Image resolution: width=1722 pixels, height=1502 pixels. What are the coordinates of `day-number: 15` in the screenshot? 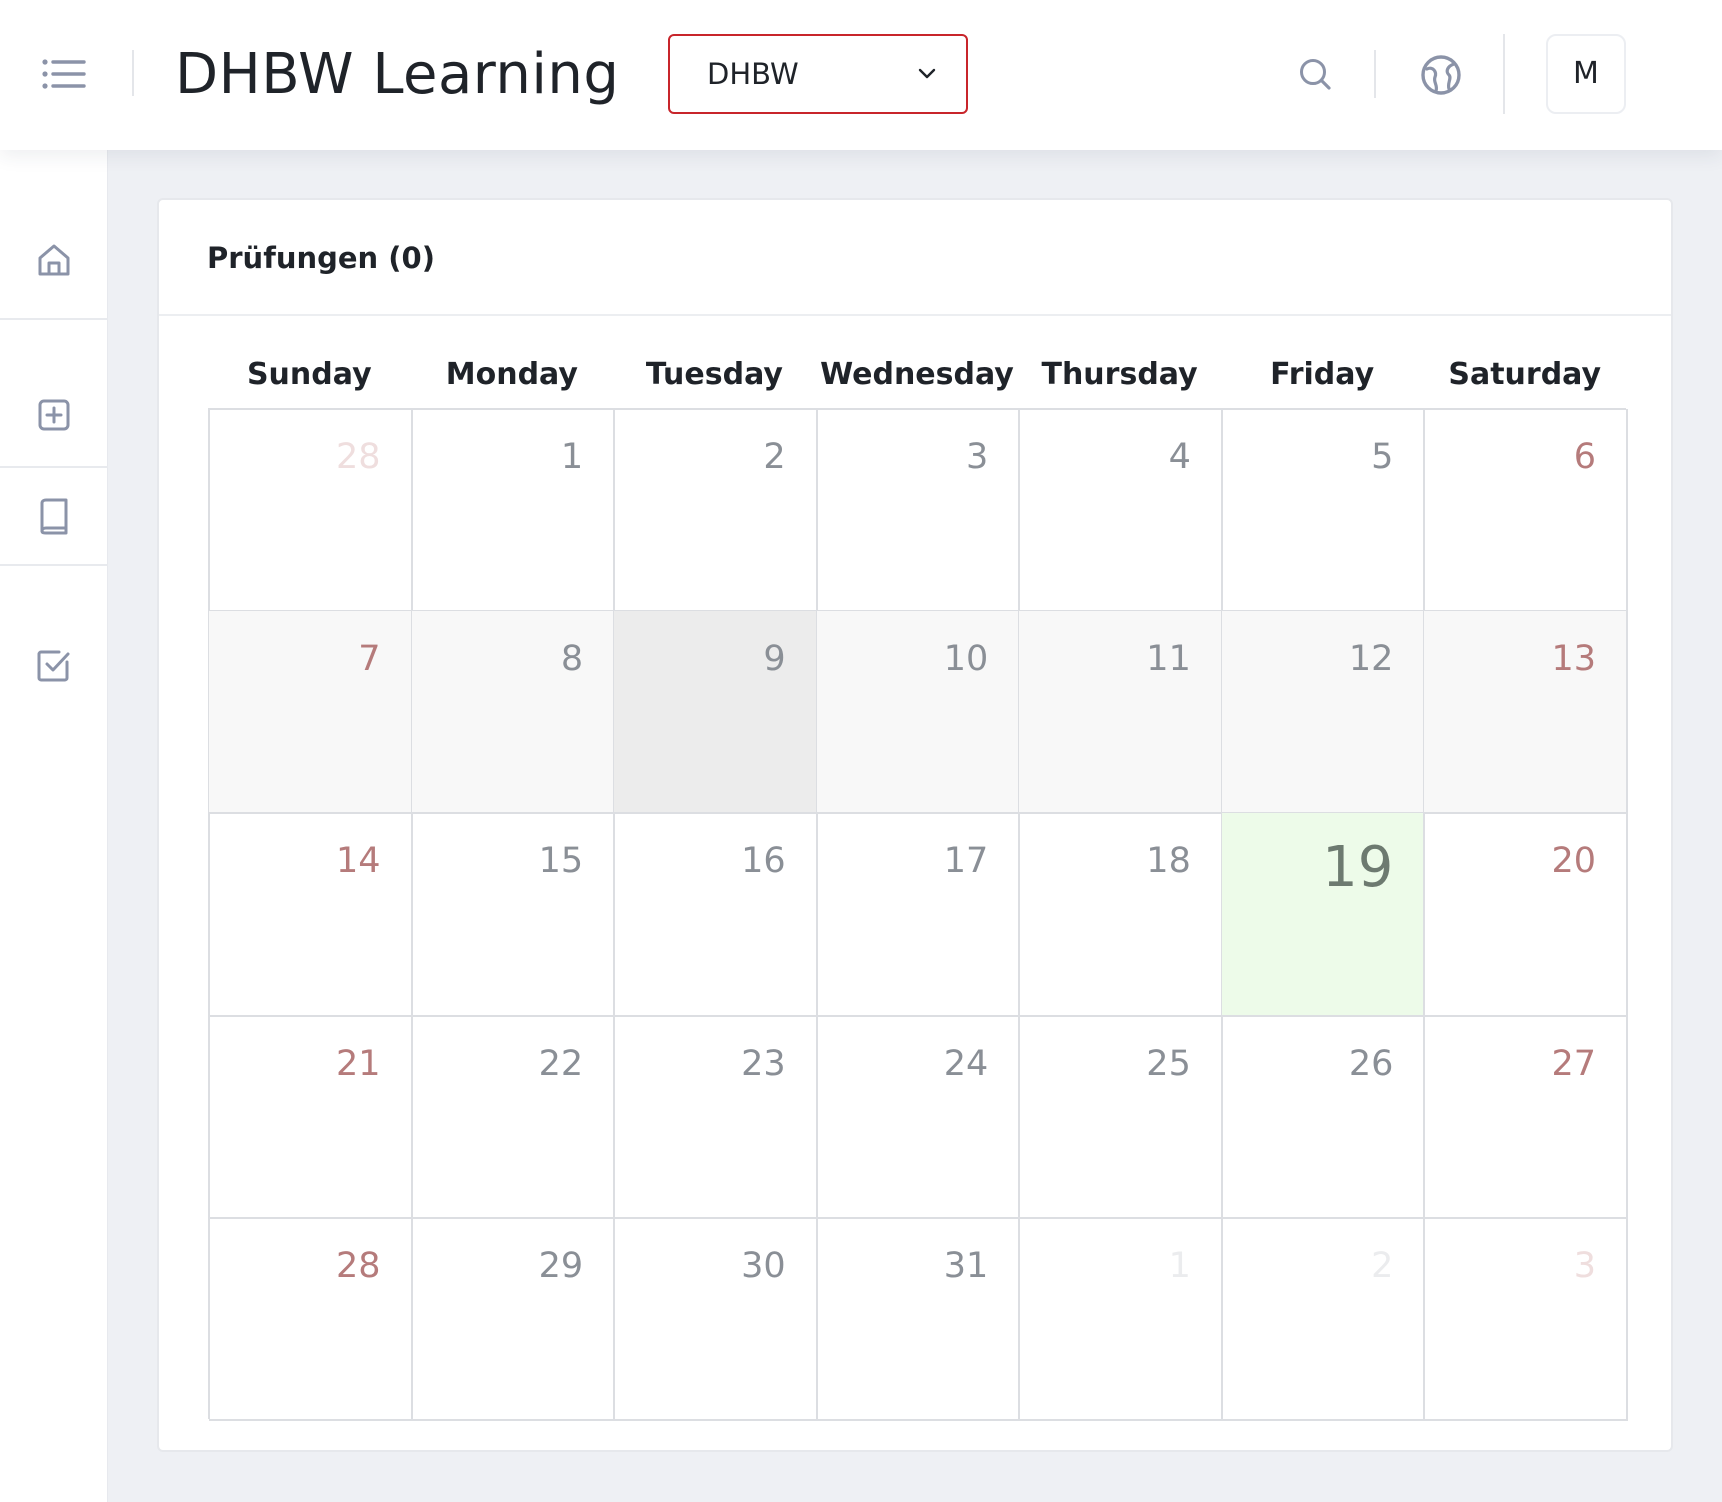 It's located at (561, 861).